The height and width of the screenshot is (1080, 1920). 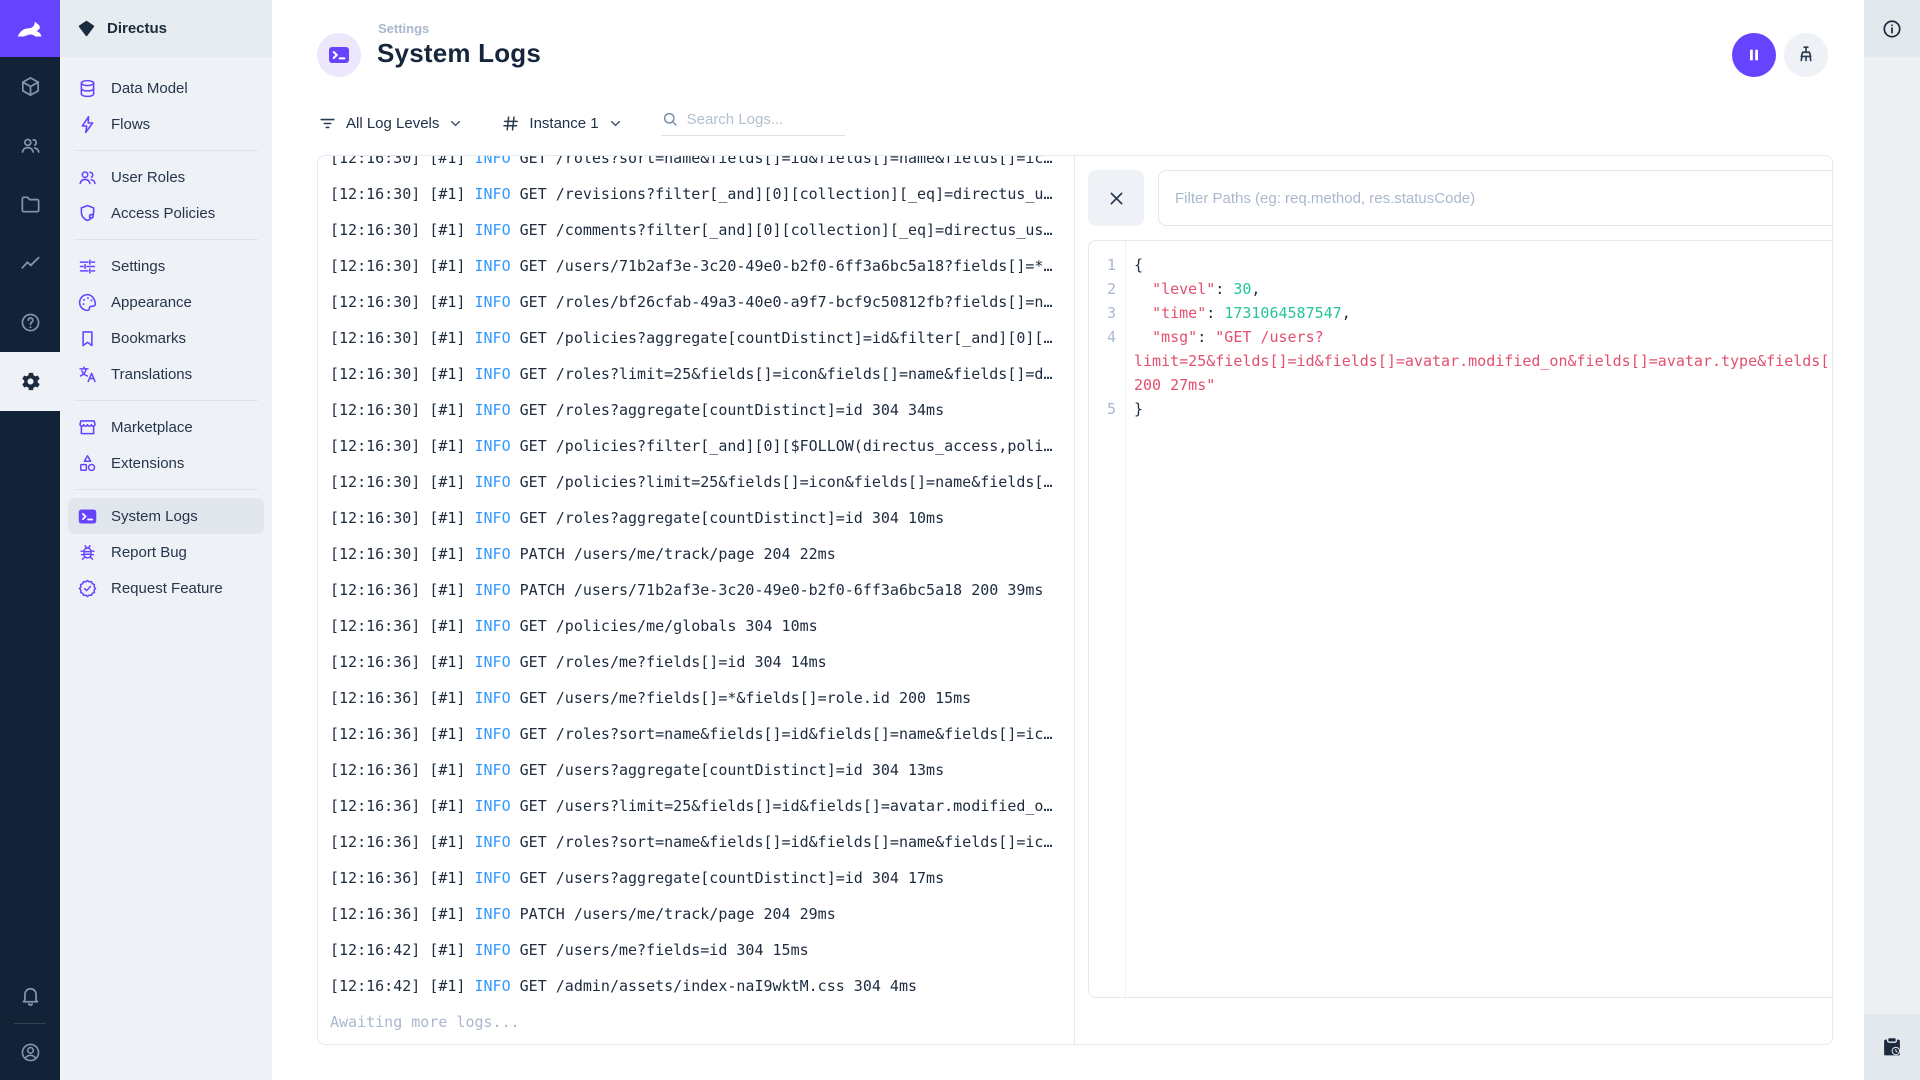 I want to click on instance-filter: Instance 1, so click(x=561, y=123).